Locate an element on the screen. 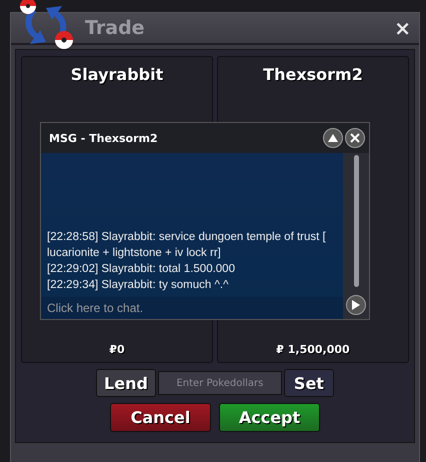 The height and width of the screenshot is (462, 426). close-icon is located at coordinates (355, 138).